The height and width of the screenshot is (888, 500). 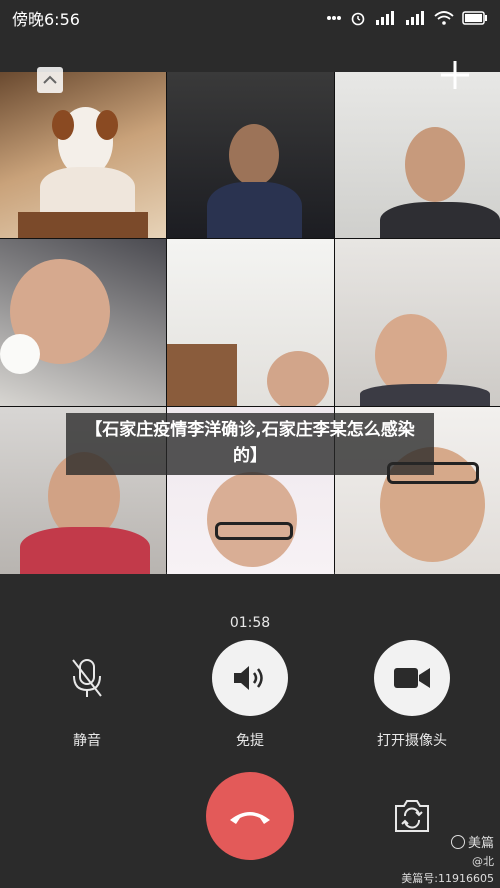 I want to click on wifi-icon, so click(x=444, y=18).